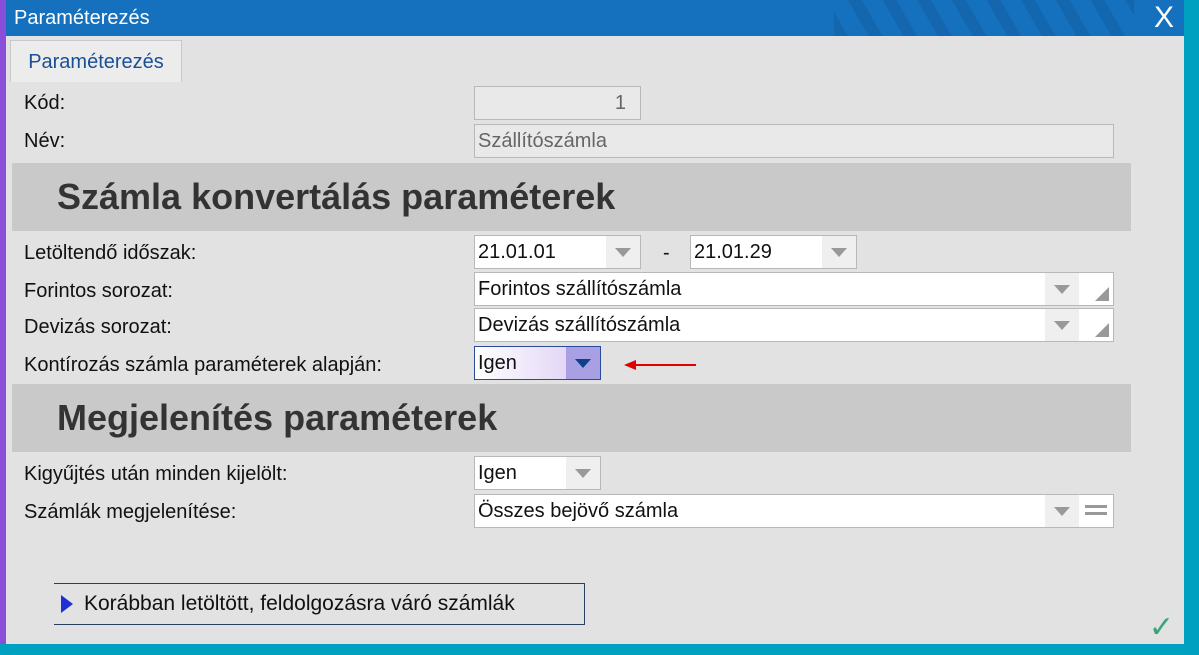 The height and width of the screenshot is (655, 1199). Describe the element at coordinates (794, 511) in the screenshot. I see `megjelenites-dropdown: Összes bejövő számla` at that location.